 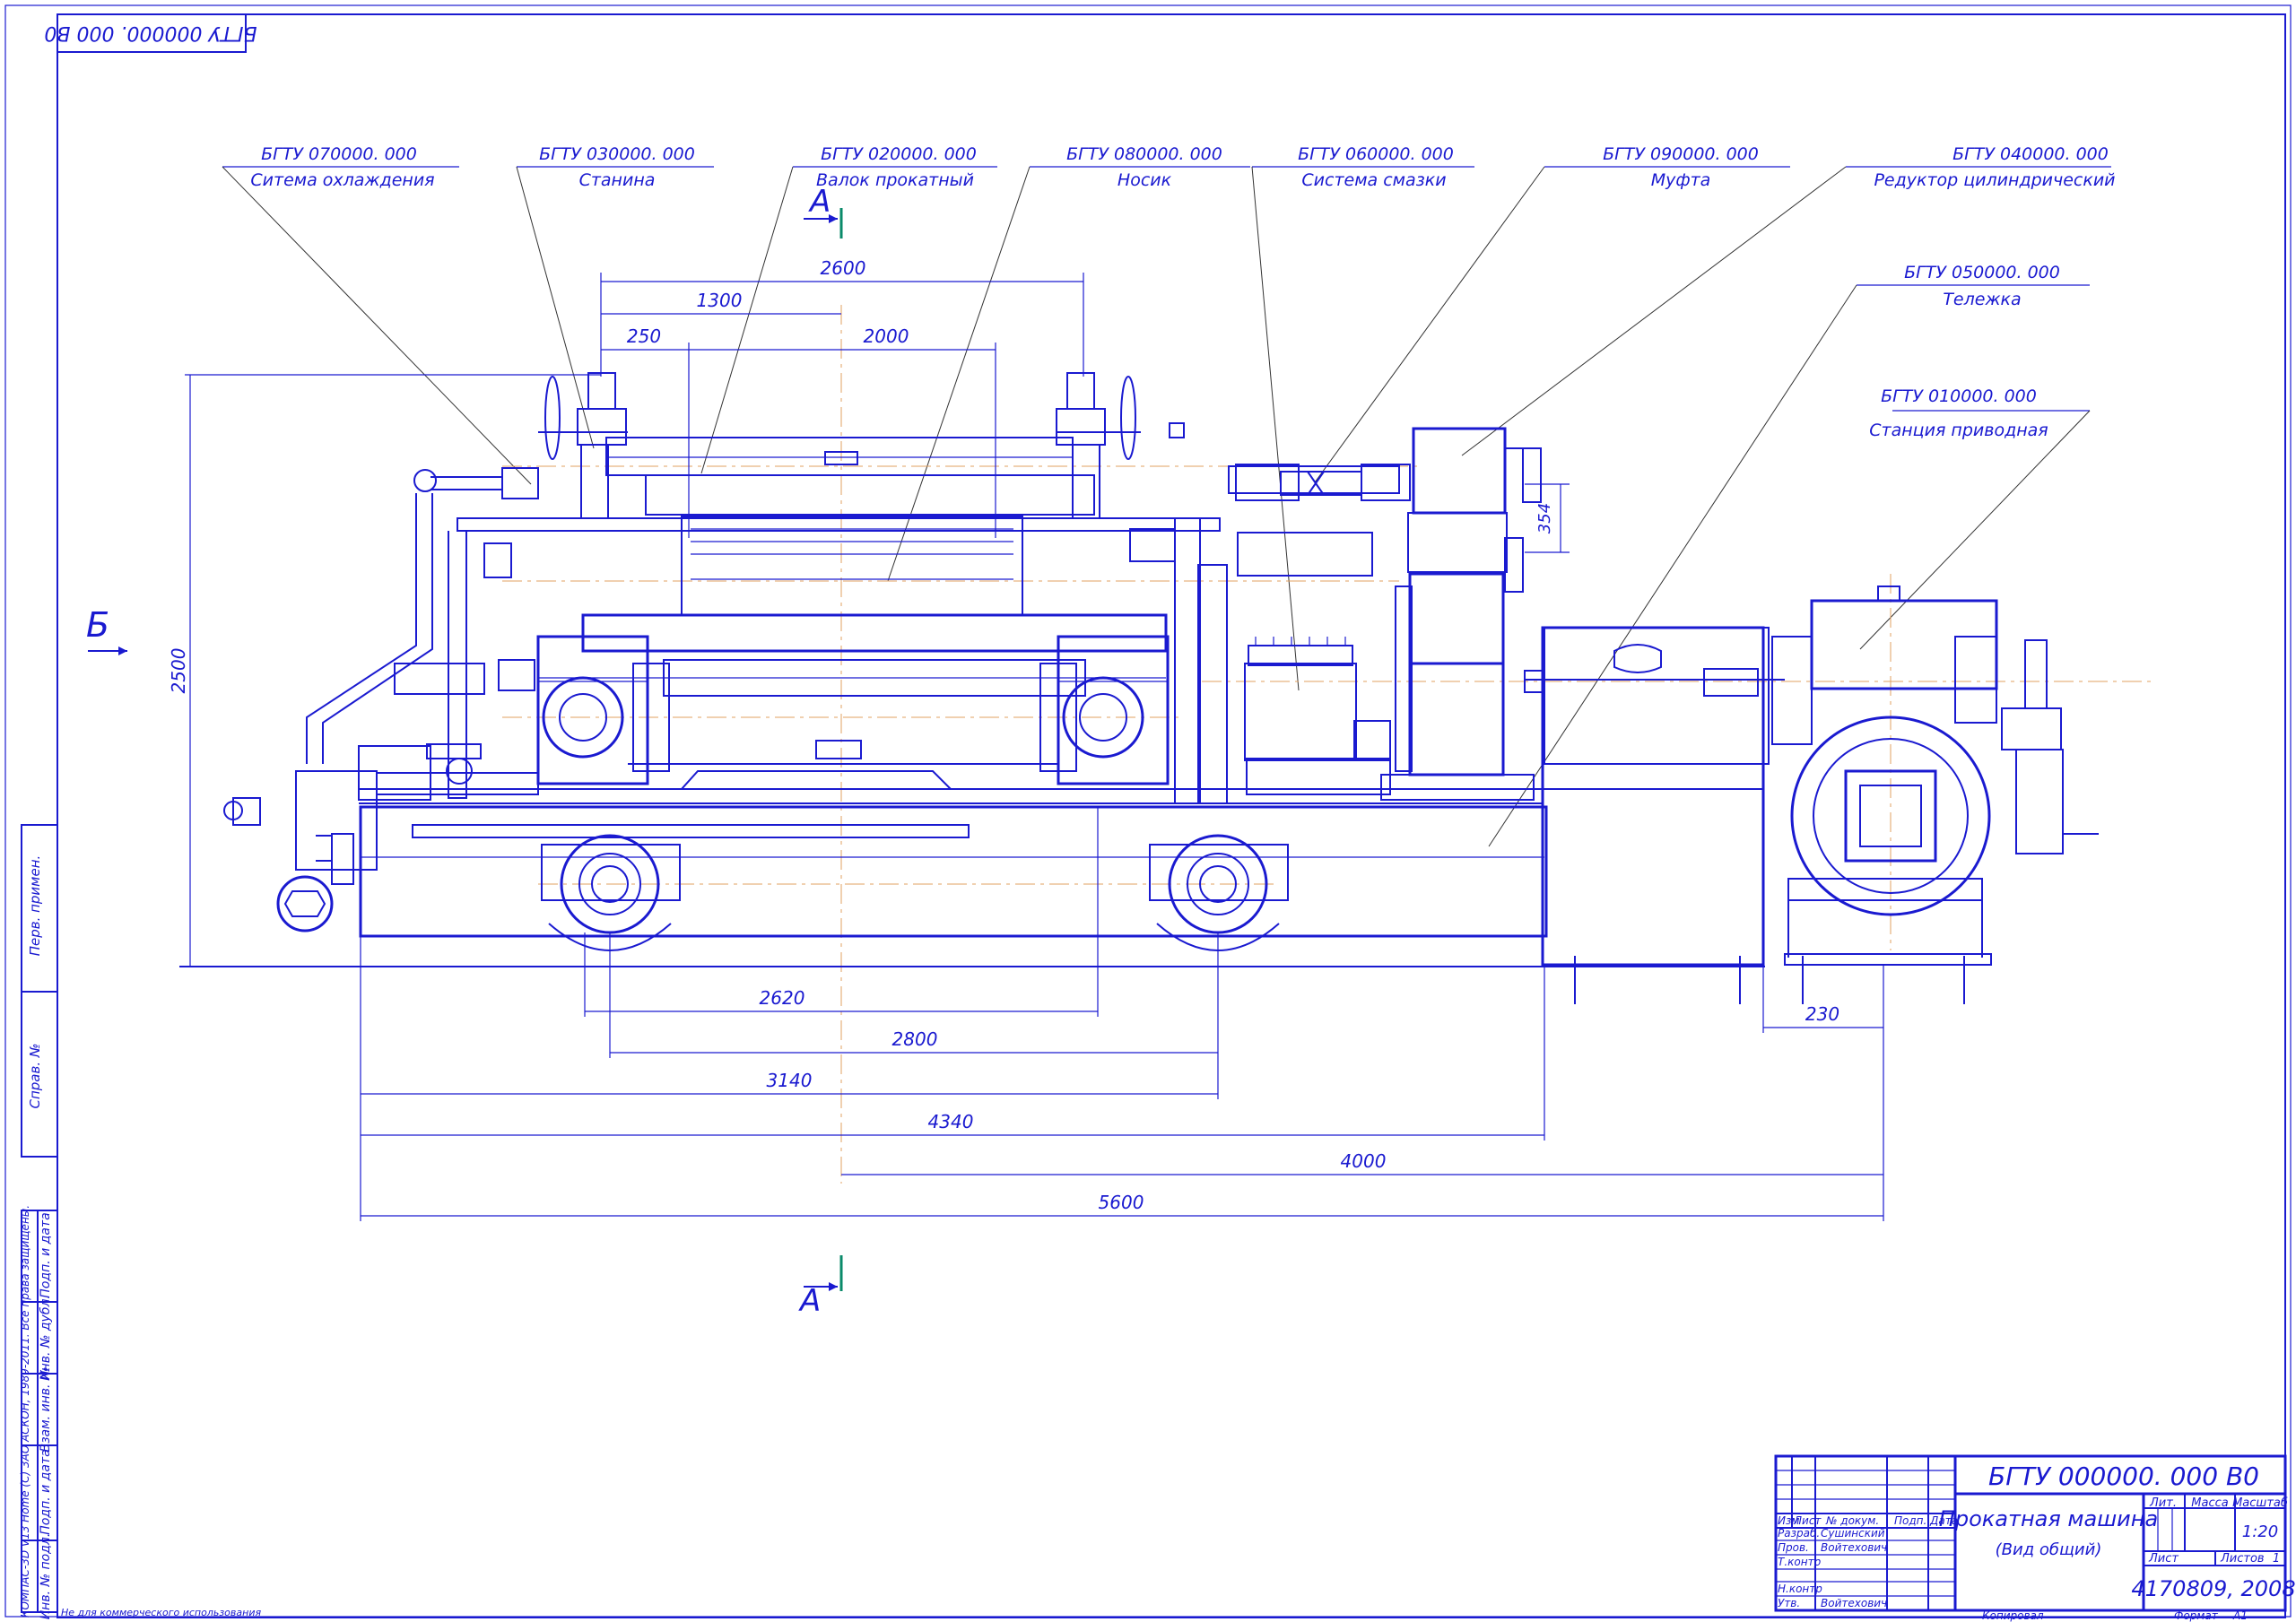 What do you see at coordinates (819, 202) in the screenshot?
I see `section-a-top: А` at bounding box center [819, 202].